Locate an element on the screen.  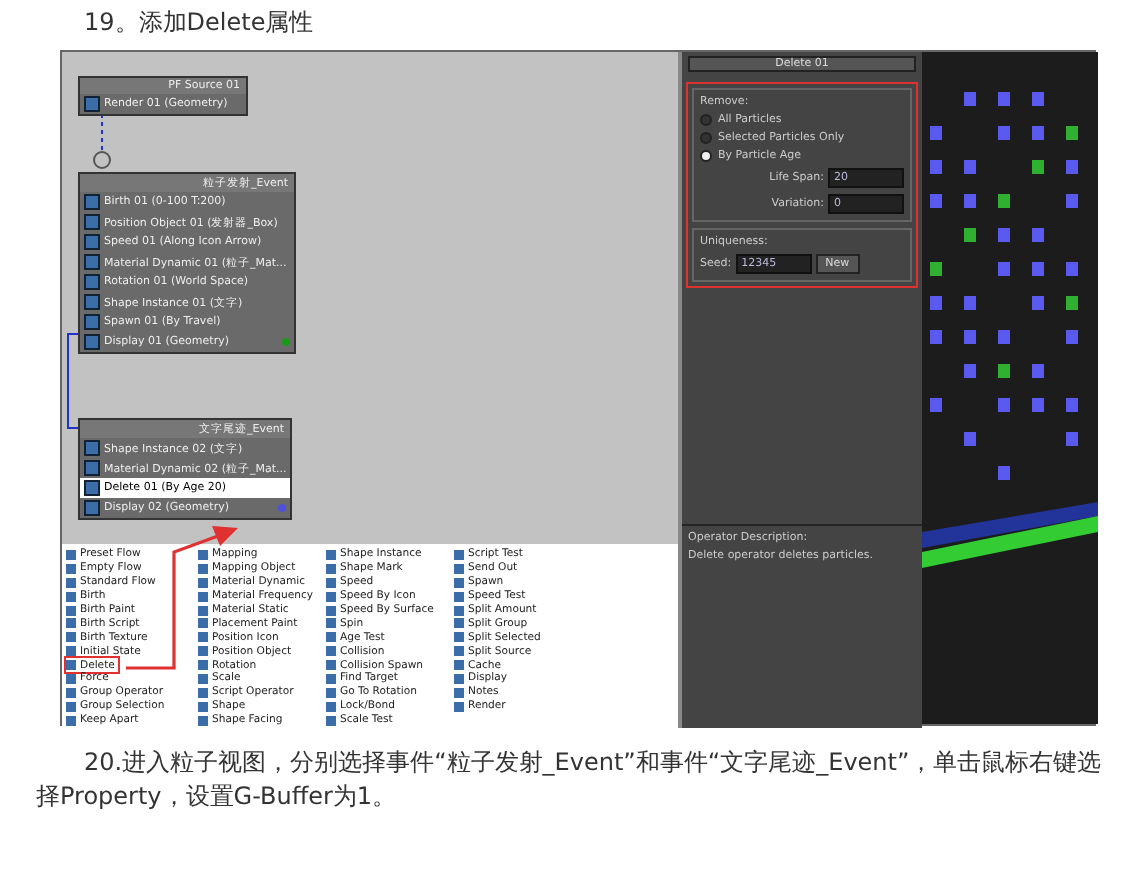
step-heading: 19。添加Delete属性 is located at coordinates (199, 23).